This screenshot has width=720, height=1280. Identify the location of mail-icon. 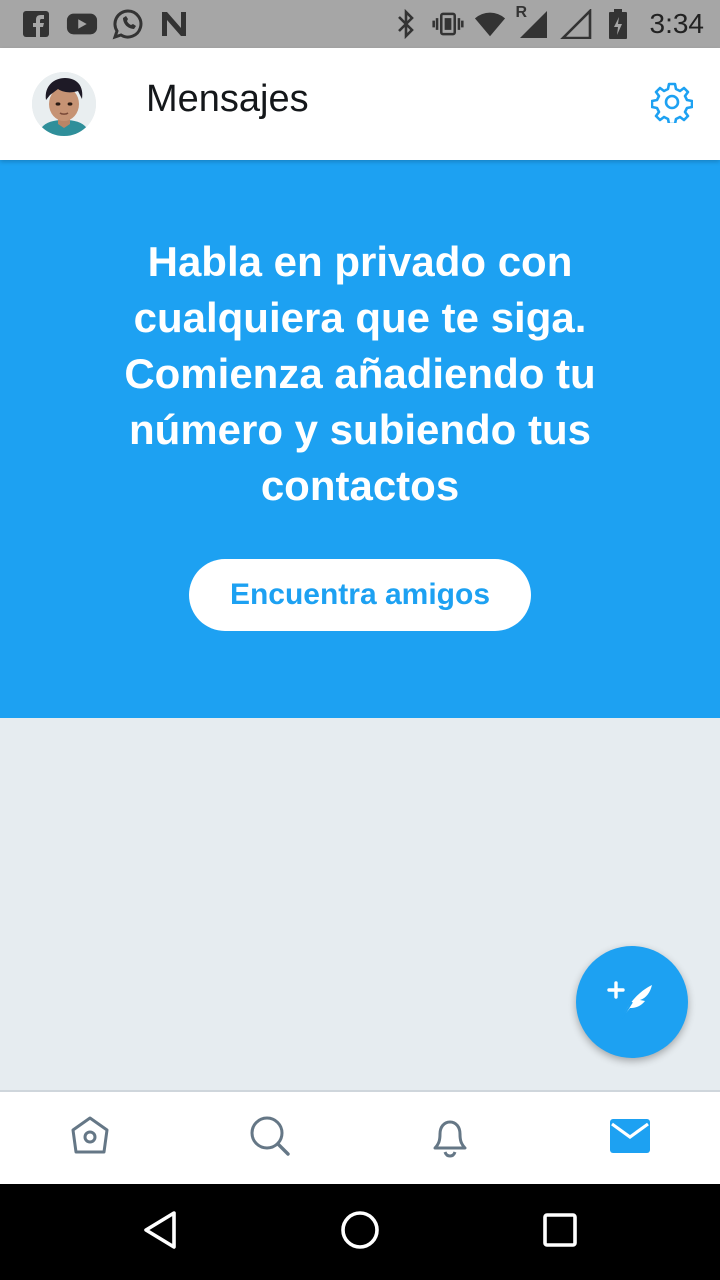
(630, 1138).